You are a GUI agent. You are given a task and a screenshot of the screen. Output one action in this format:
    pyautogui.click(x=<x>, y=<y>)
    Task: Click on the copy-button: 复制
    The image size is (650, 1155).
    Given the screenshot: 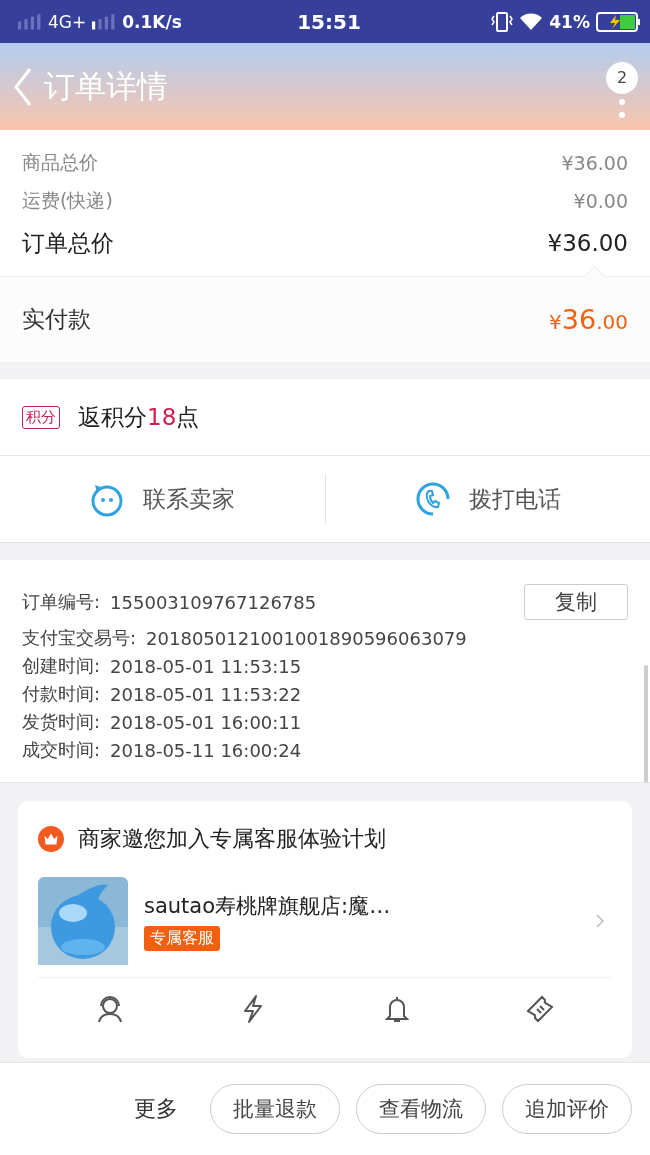 What is the action you would take?
    pyautogui.click(x=576, y=602)
    